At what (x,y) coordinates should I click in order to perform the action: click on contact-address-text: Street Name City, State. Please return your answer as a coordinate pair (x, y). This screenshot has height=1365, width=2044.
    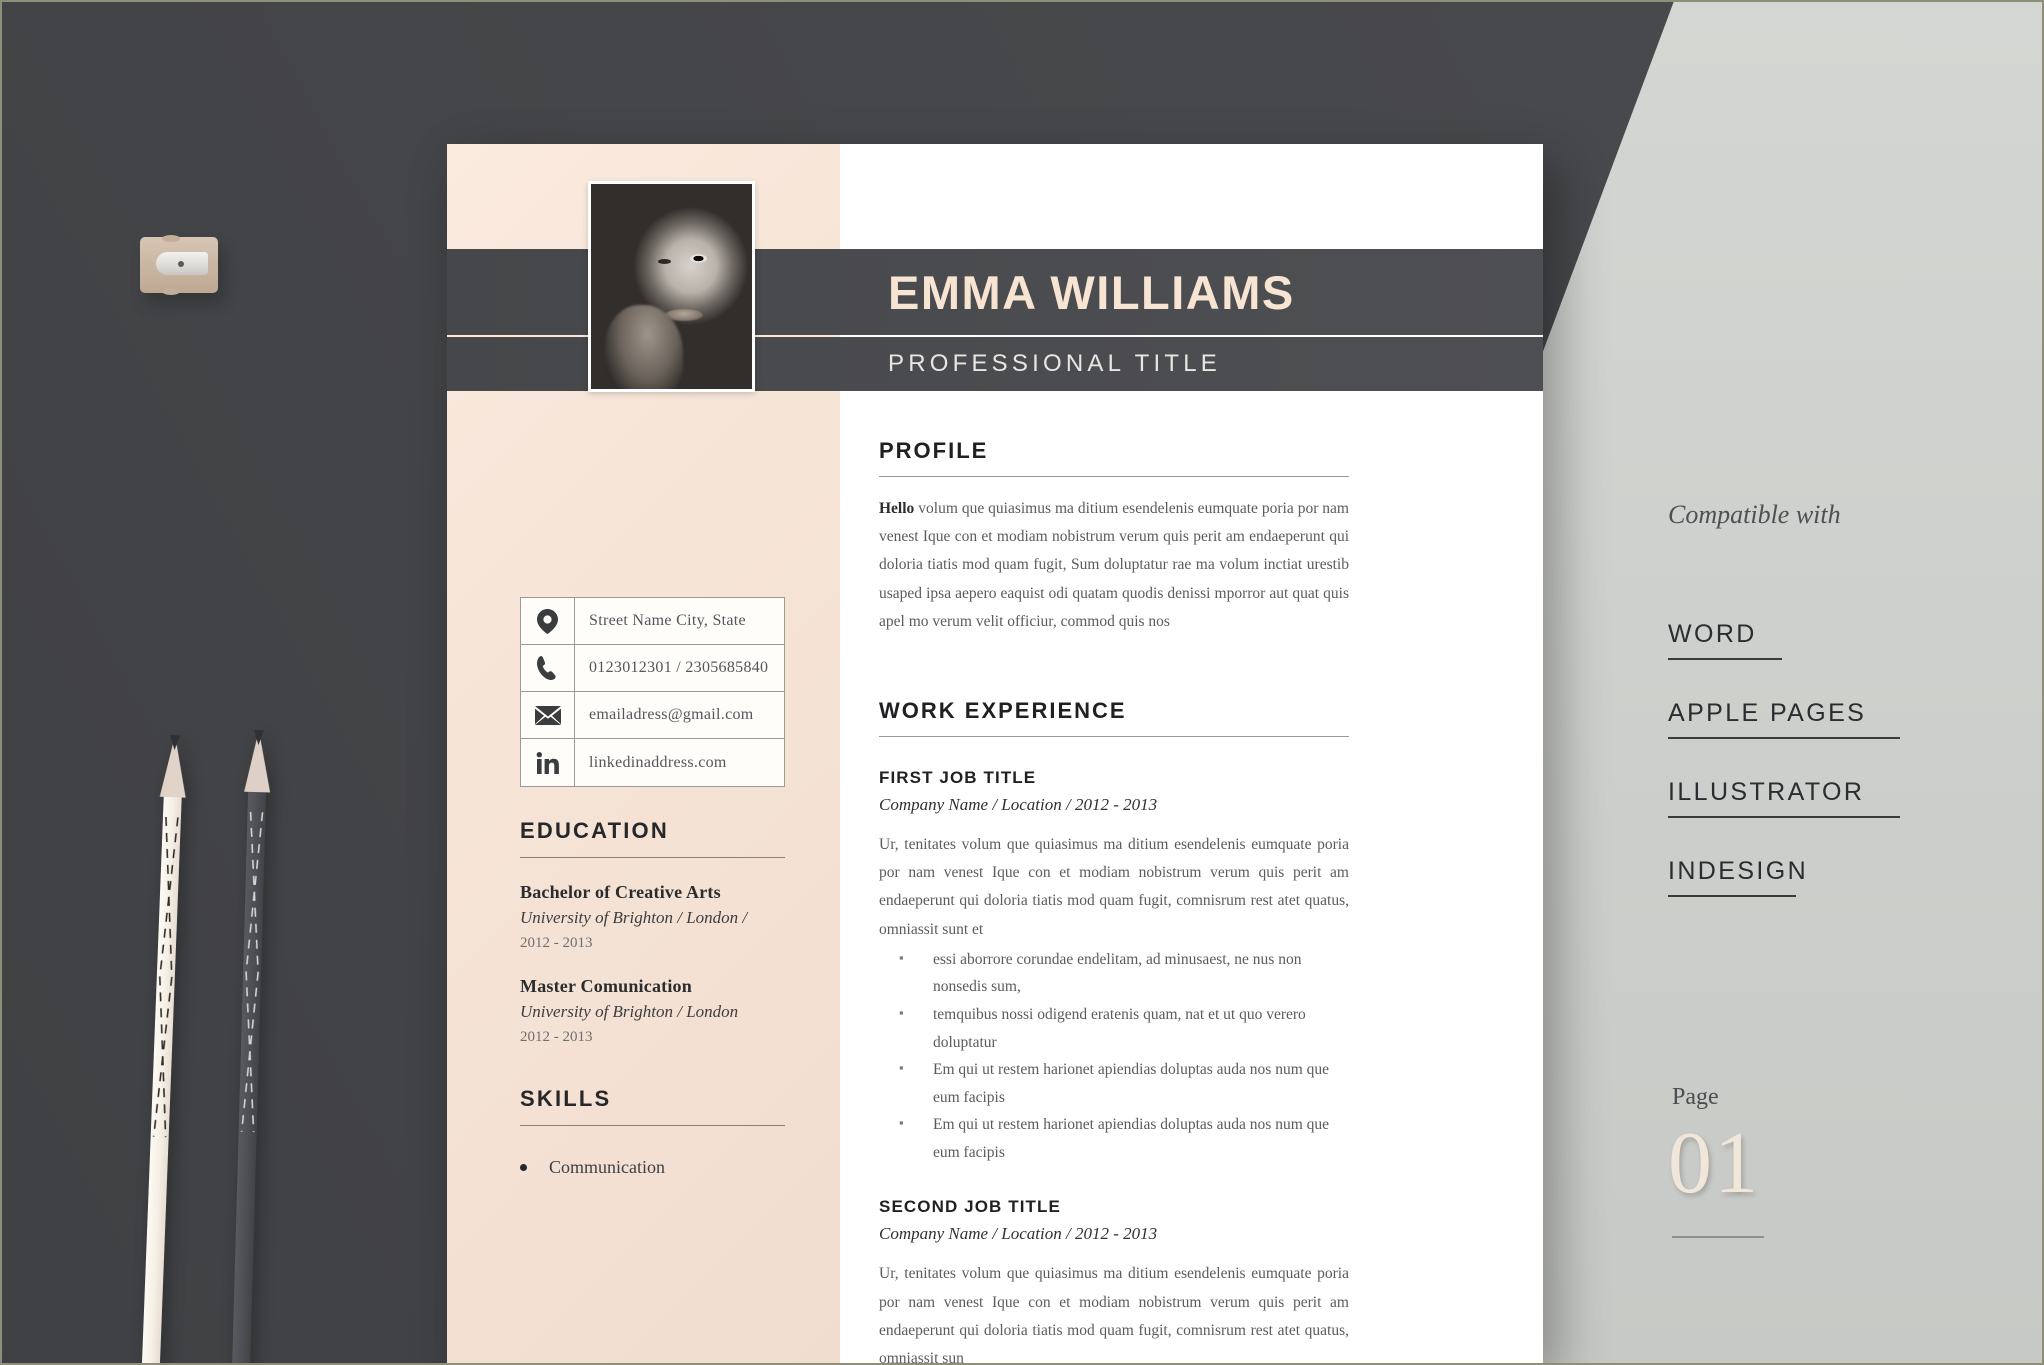
    Looking at the image, I should click on (667, 620).